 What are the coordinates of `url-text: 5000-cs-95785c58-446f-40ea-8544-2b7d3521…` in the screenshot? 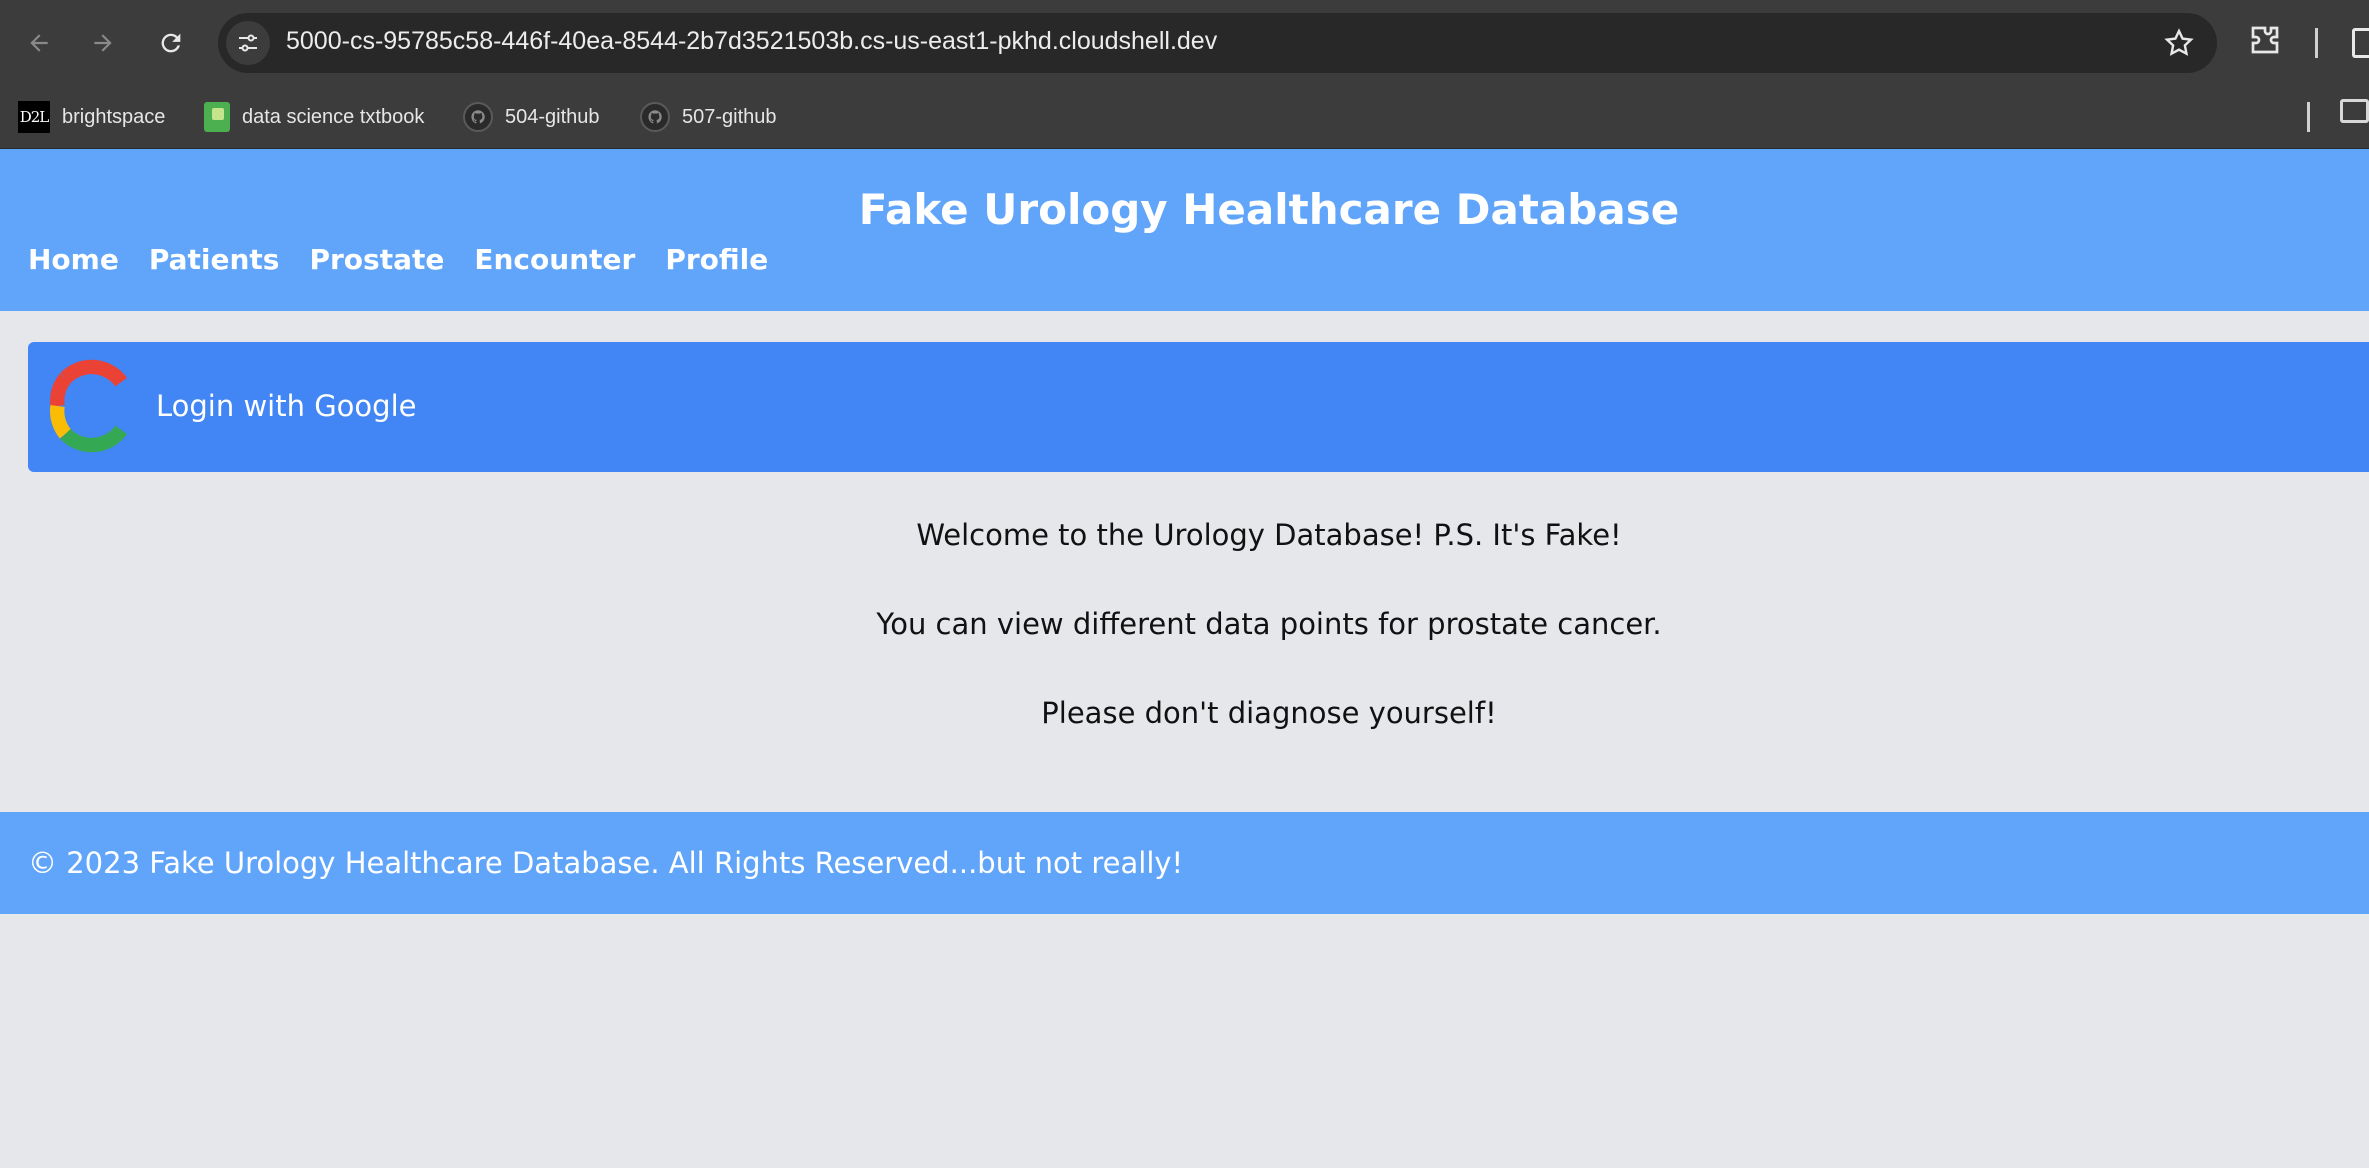 It's located at (751, 41).